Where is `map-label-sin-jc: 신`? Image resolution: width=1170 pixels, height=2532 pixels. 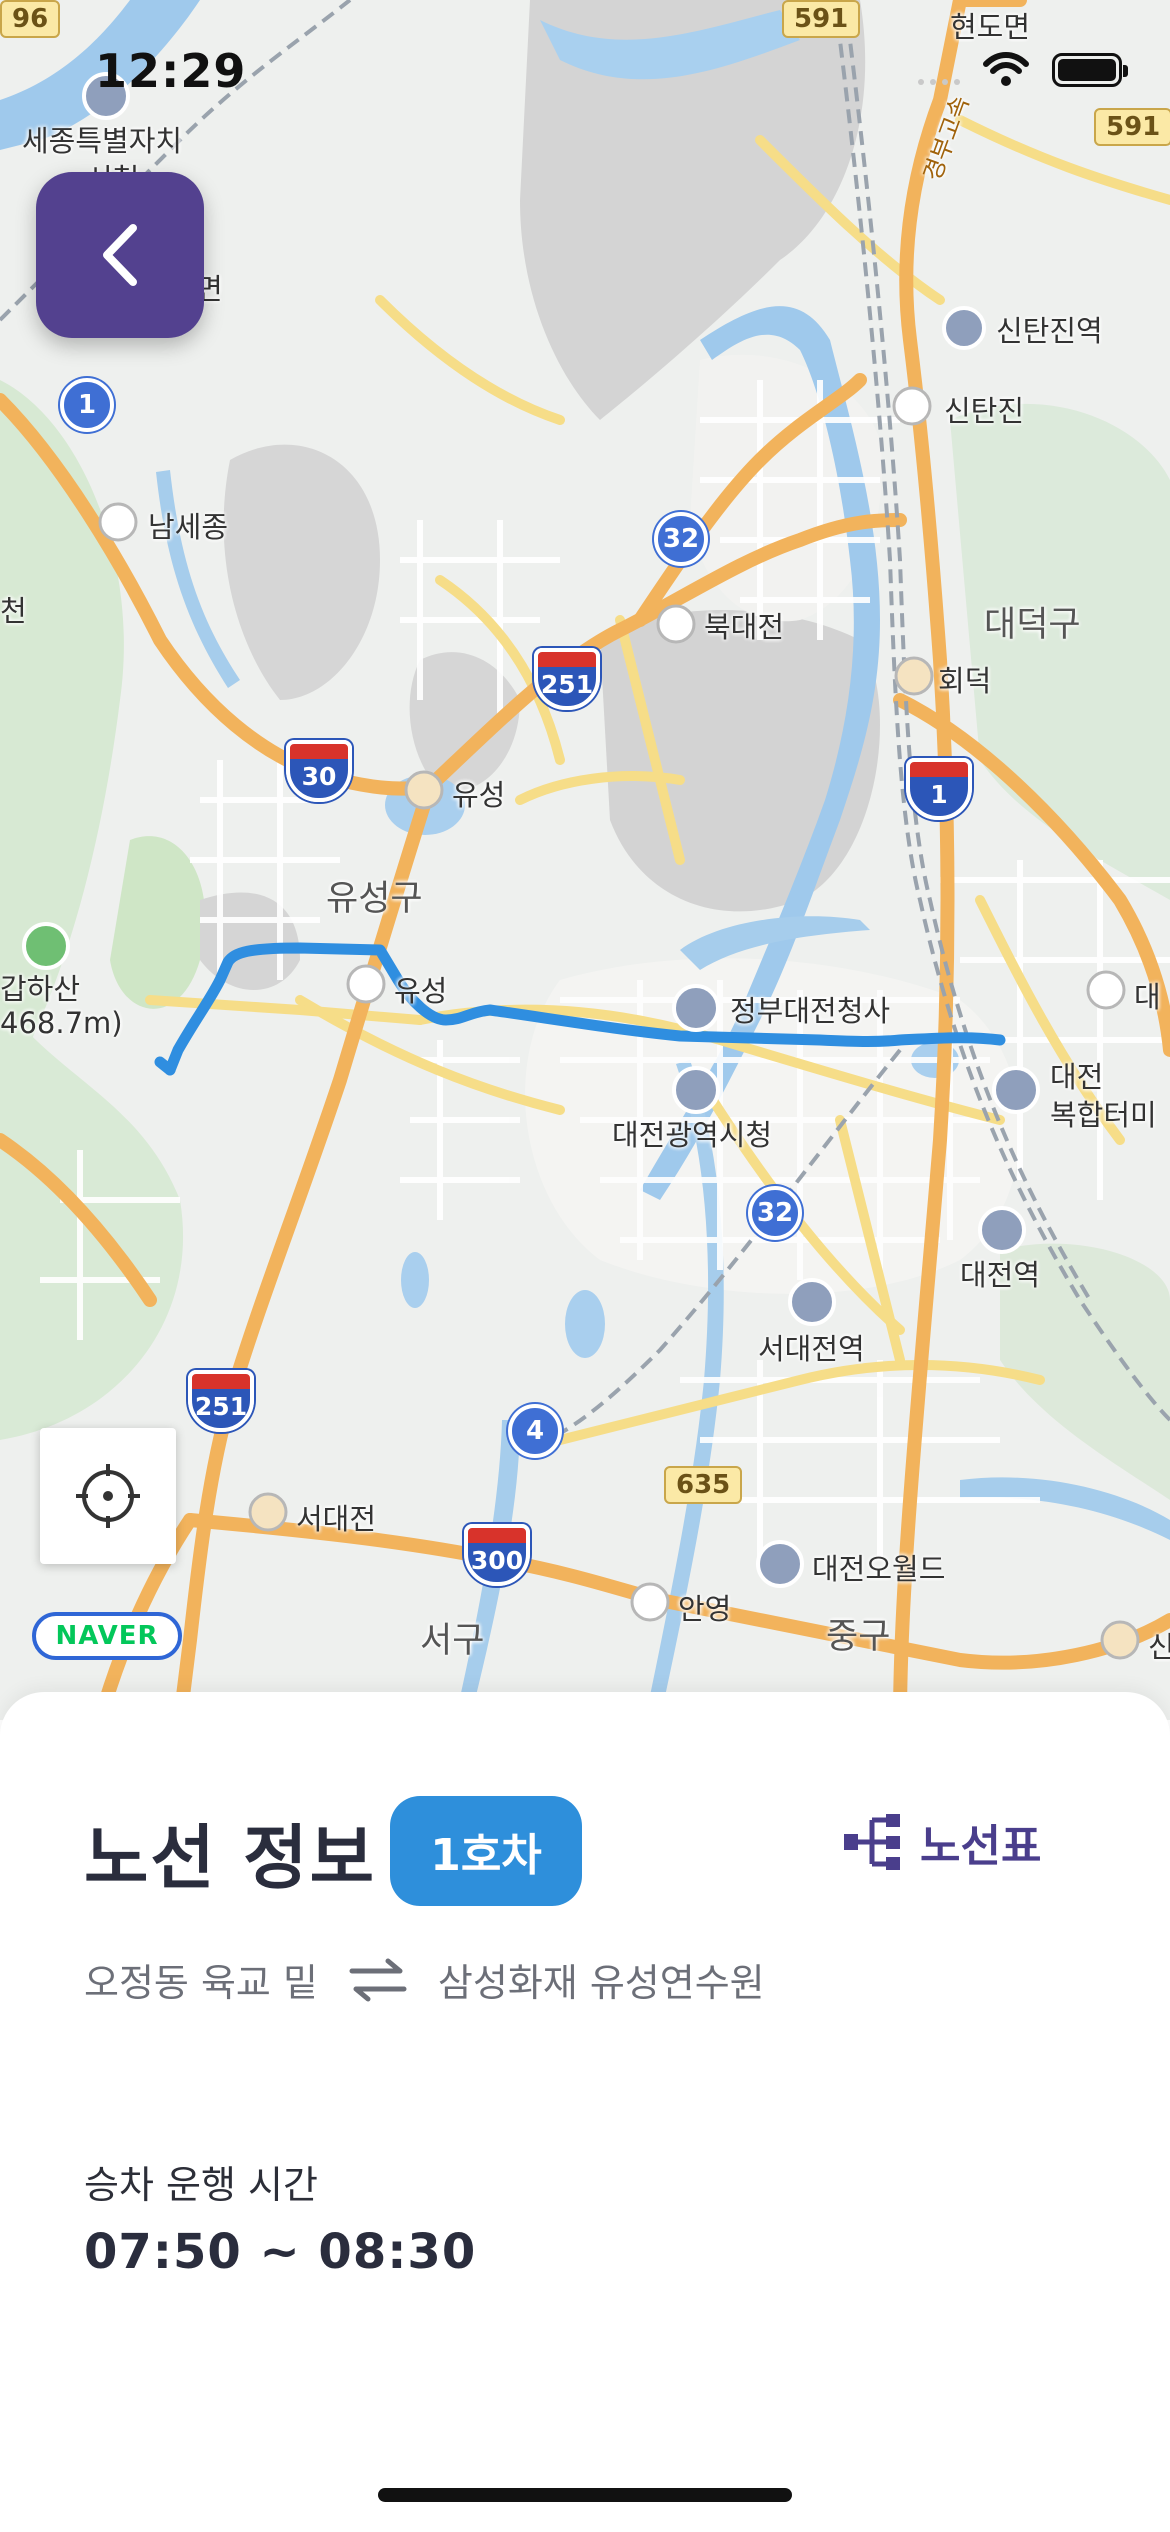 map-label-sin-jc: 신 is located at coordinates (1159, 1647).